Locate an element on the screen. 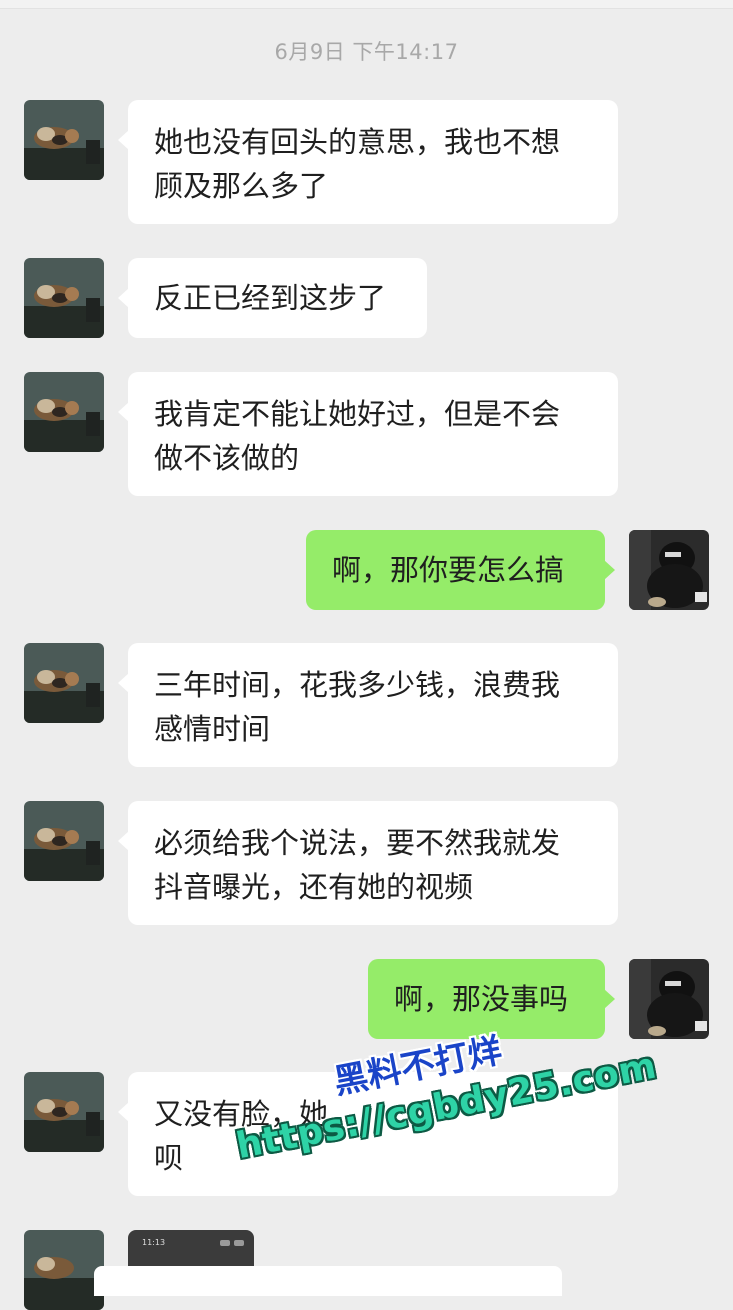  message-bubble-incoming: 必须给我个说法，要不然我就发 抖音曝光，还有她的视频 is located at coordinates (368, 863).